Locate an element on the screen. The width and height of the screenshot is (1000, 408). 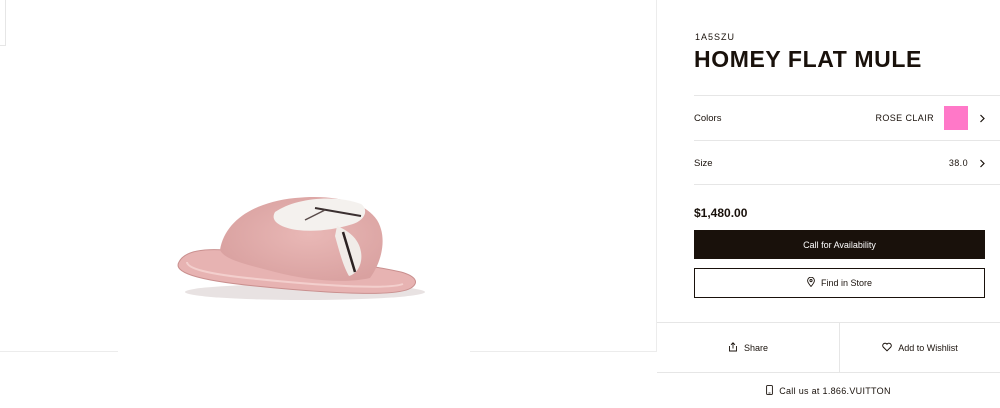
call-for-availability-button: Call for Availability is located at coordinates (839, 244).